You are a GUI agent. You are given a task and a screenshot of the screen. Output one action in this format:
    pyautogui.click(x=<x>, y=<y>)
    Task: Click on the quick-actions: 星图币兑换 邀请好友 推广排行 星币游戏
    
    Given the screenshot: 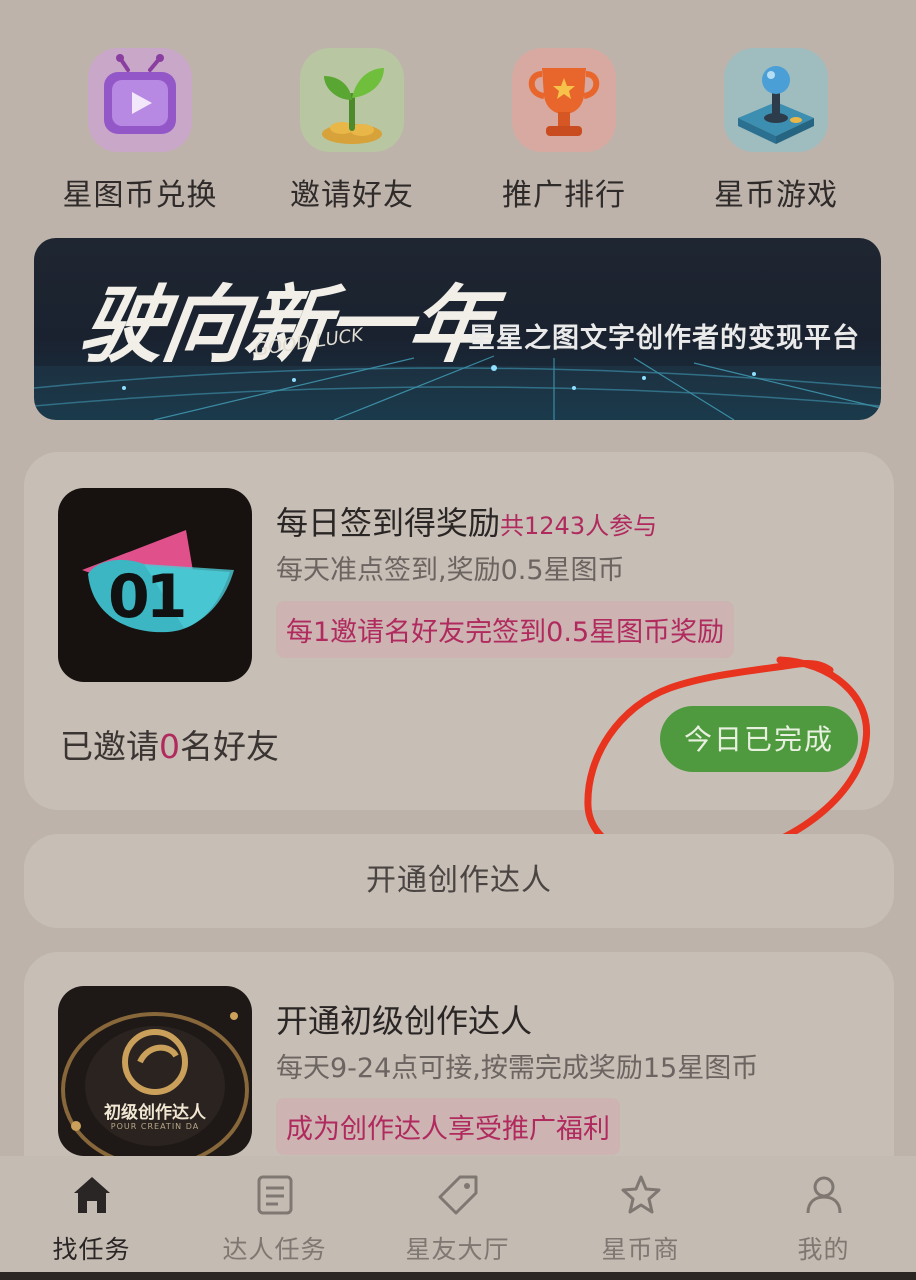 What is the action you would take?
    pyautogui.click(x=458, y=126)
    